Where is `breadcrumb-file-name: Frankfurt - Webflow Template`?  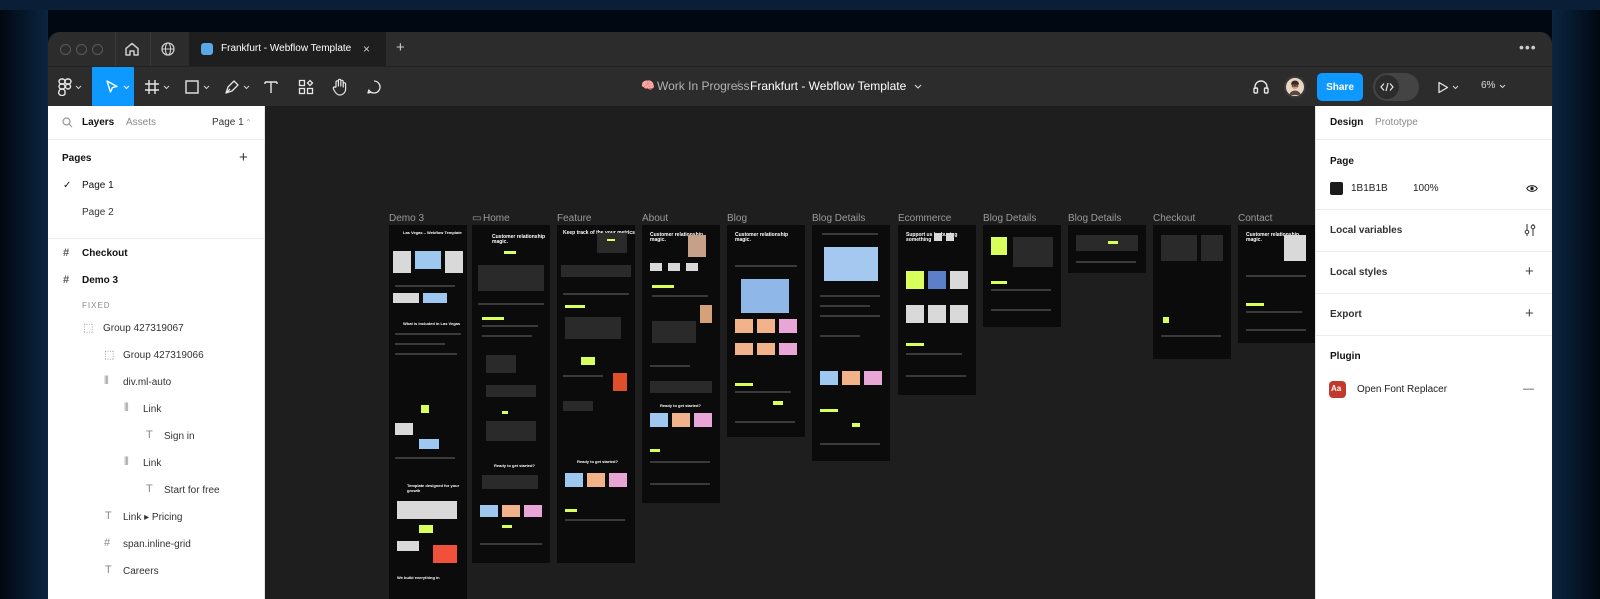 breadcrumb-file-name: Frankfurt - Webflow Template is located at coordinates (828, 86).